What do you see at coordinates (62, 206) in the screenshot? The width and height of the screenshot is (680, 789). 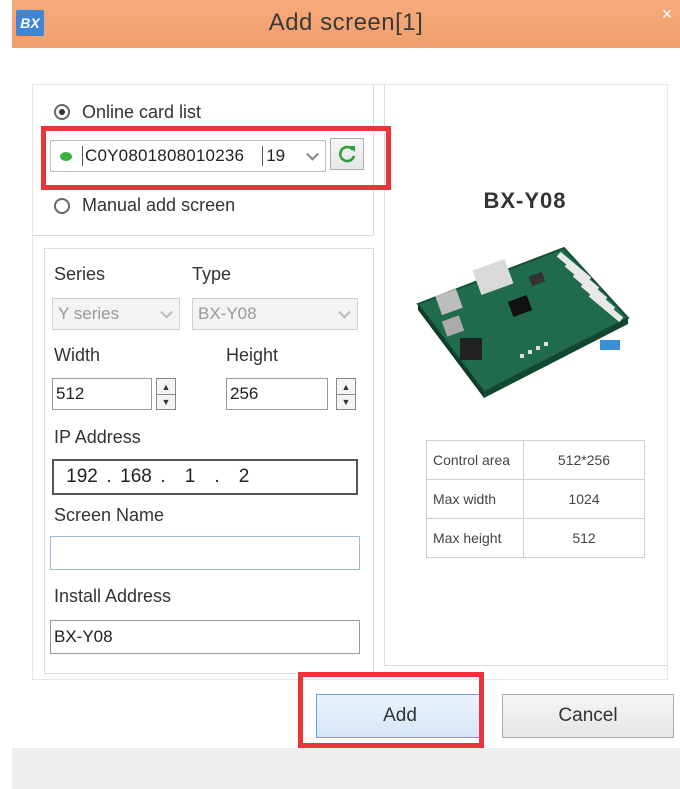 I see `manual-add-radio` at bounding box center [62, 206].